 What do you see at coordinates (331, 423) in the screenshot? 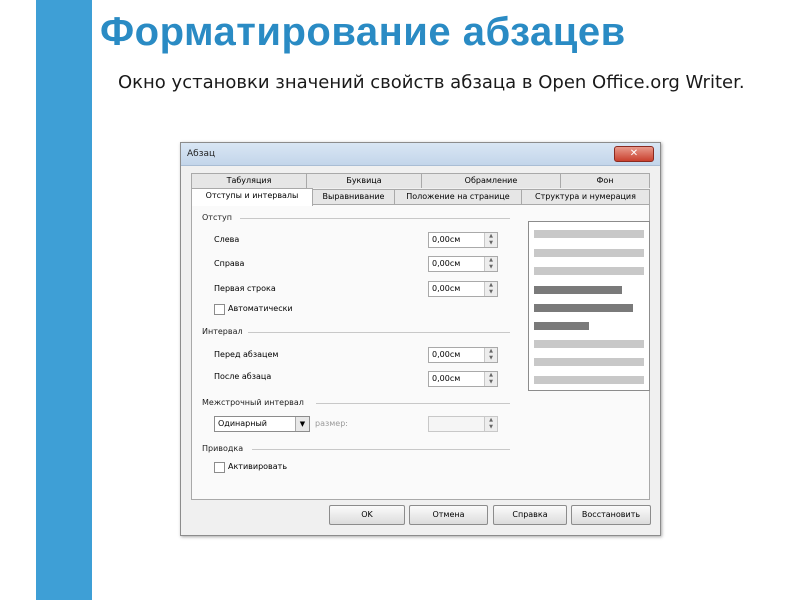
I see `size-label: размер:` at bounding box center [331, 423].